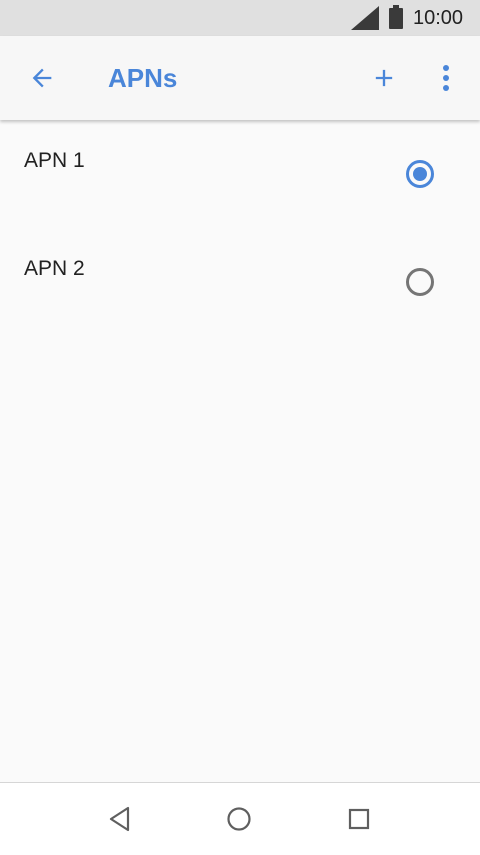 The image size is (480, 855). I want to click on apn-label: APN 2, so click(54, 268).